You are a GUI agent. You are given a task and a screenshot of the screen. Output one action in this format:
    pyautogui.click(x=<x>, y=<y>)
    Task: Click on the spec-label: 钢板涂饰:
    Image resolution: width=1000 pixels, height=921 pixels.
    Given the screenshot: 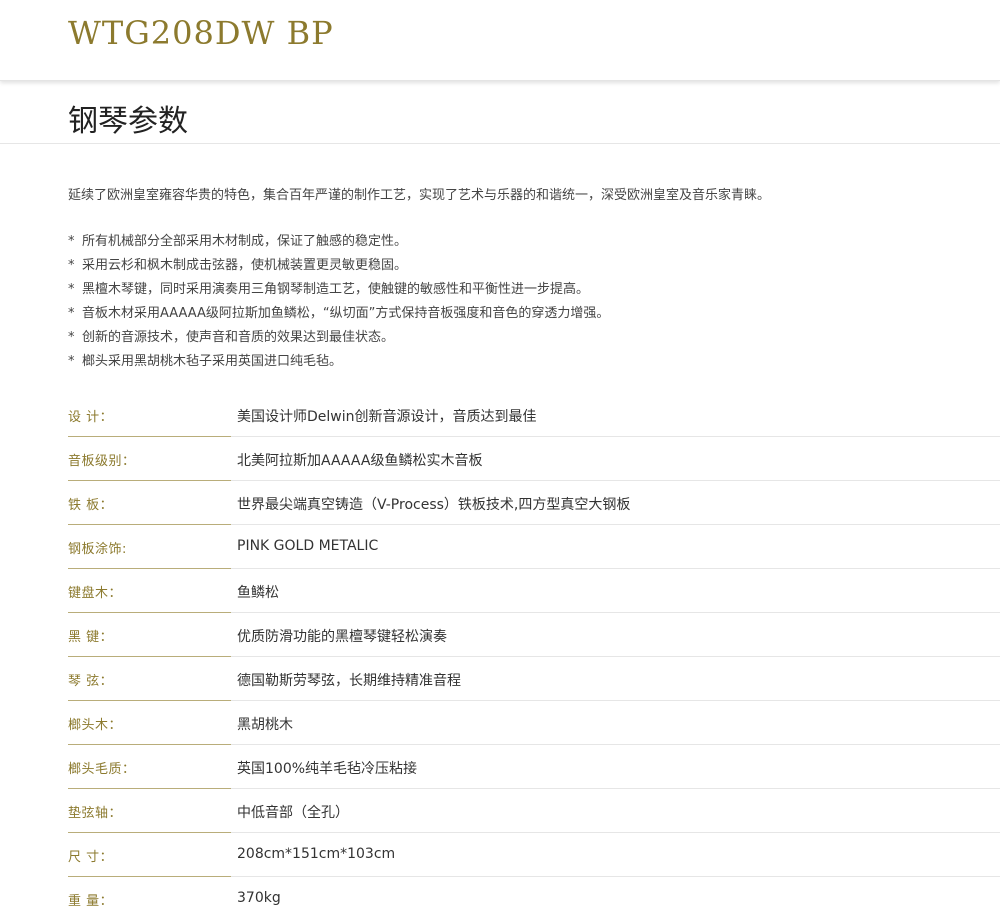 What is the action you would take?
    pyautogui.click(x=97, y=549)
    